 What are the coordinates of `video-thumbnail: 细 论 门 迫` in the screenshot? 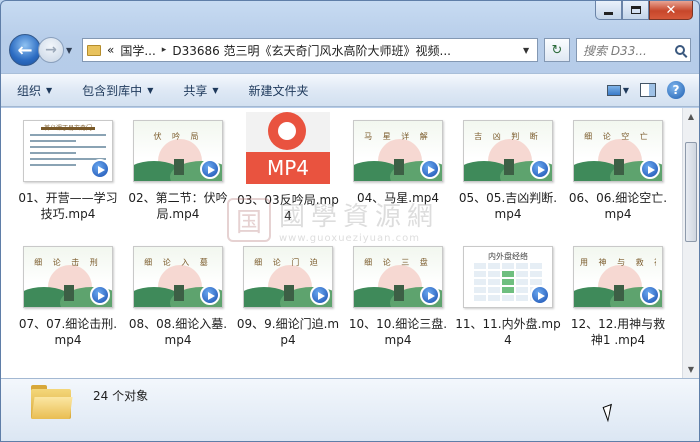 It's located at (288, 277).